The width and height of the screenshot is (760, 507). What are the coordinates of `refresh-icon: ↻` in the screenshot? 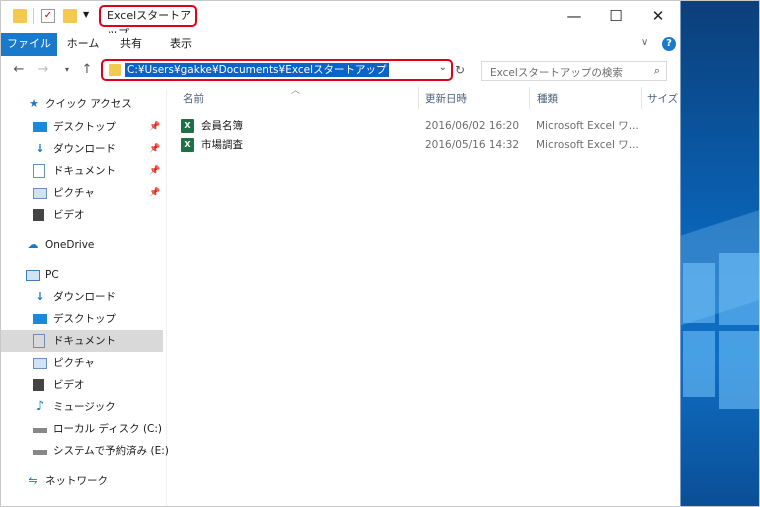 It's located at (460, 70).